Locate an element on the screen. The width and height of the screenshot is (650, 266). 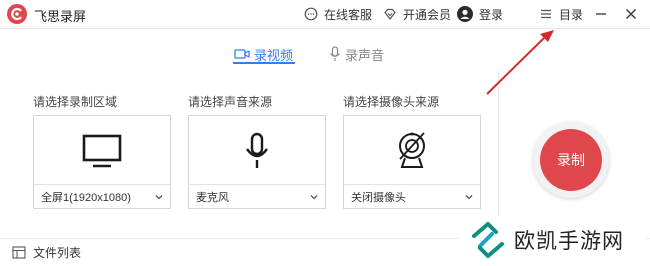
minimize-button is located at coordinates (601, 14).